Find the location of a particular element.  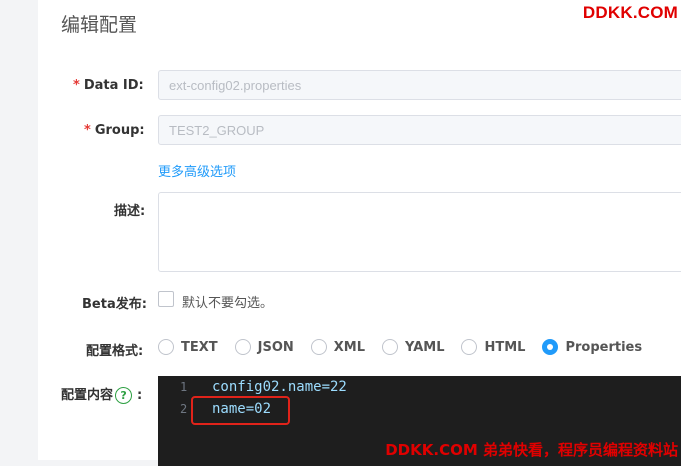

format-radio-group: TEXT JSON XML YAML HTML Properties is located at coordinates (400, 347).